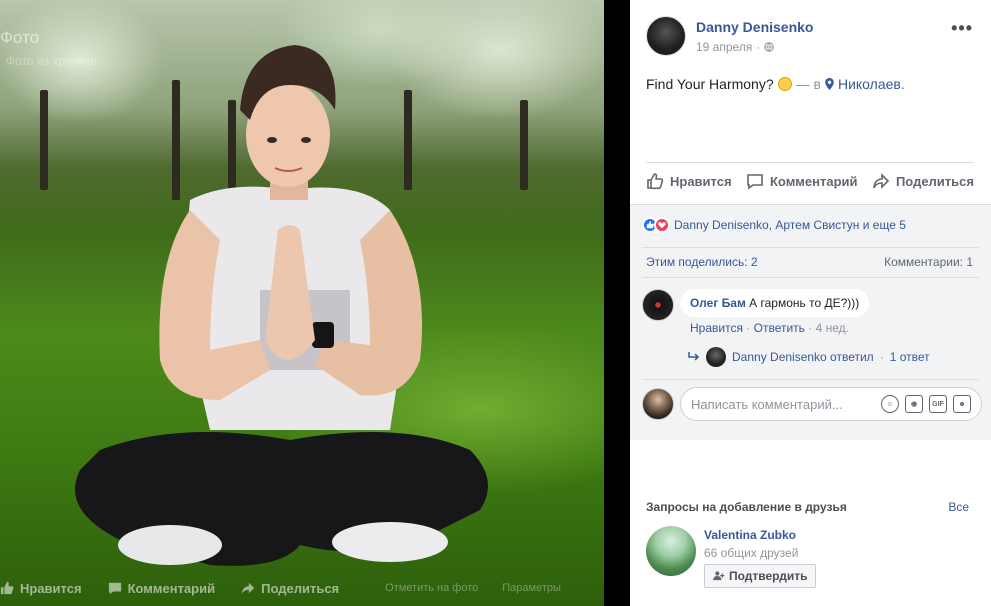 Image resolution: width=991 pixels, height=606 pixels. What do you see at coordinates (813, 181) in the screenshot?
I see `comment-label: Комментарий` at bounding box center [813, 181].